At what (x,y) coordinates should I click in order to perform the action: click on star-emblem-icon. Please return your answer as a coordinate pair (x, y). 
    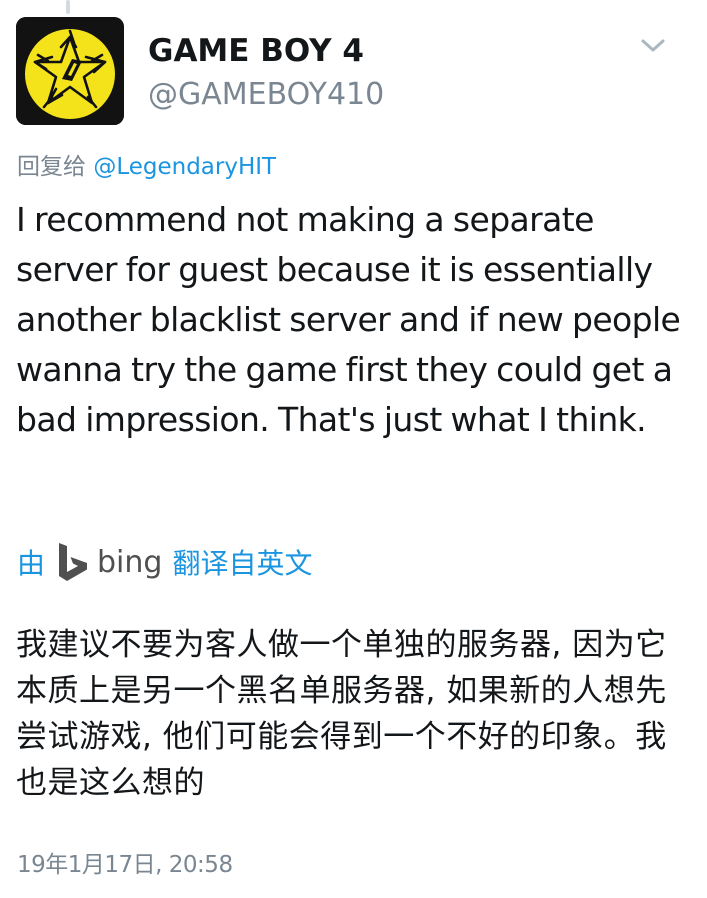
    Looking at the image, I should click on (70, 71).